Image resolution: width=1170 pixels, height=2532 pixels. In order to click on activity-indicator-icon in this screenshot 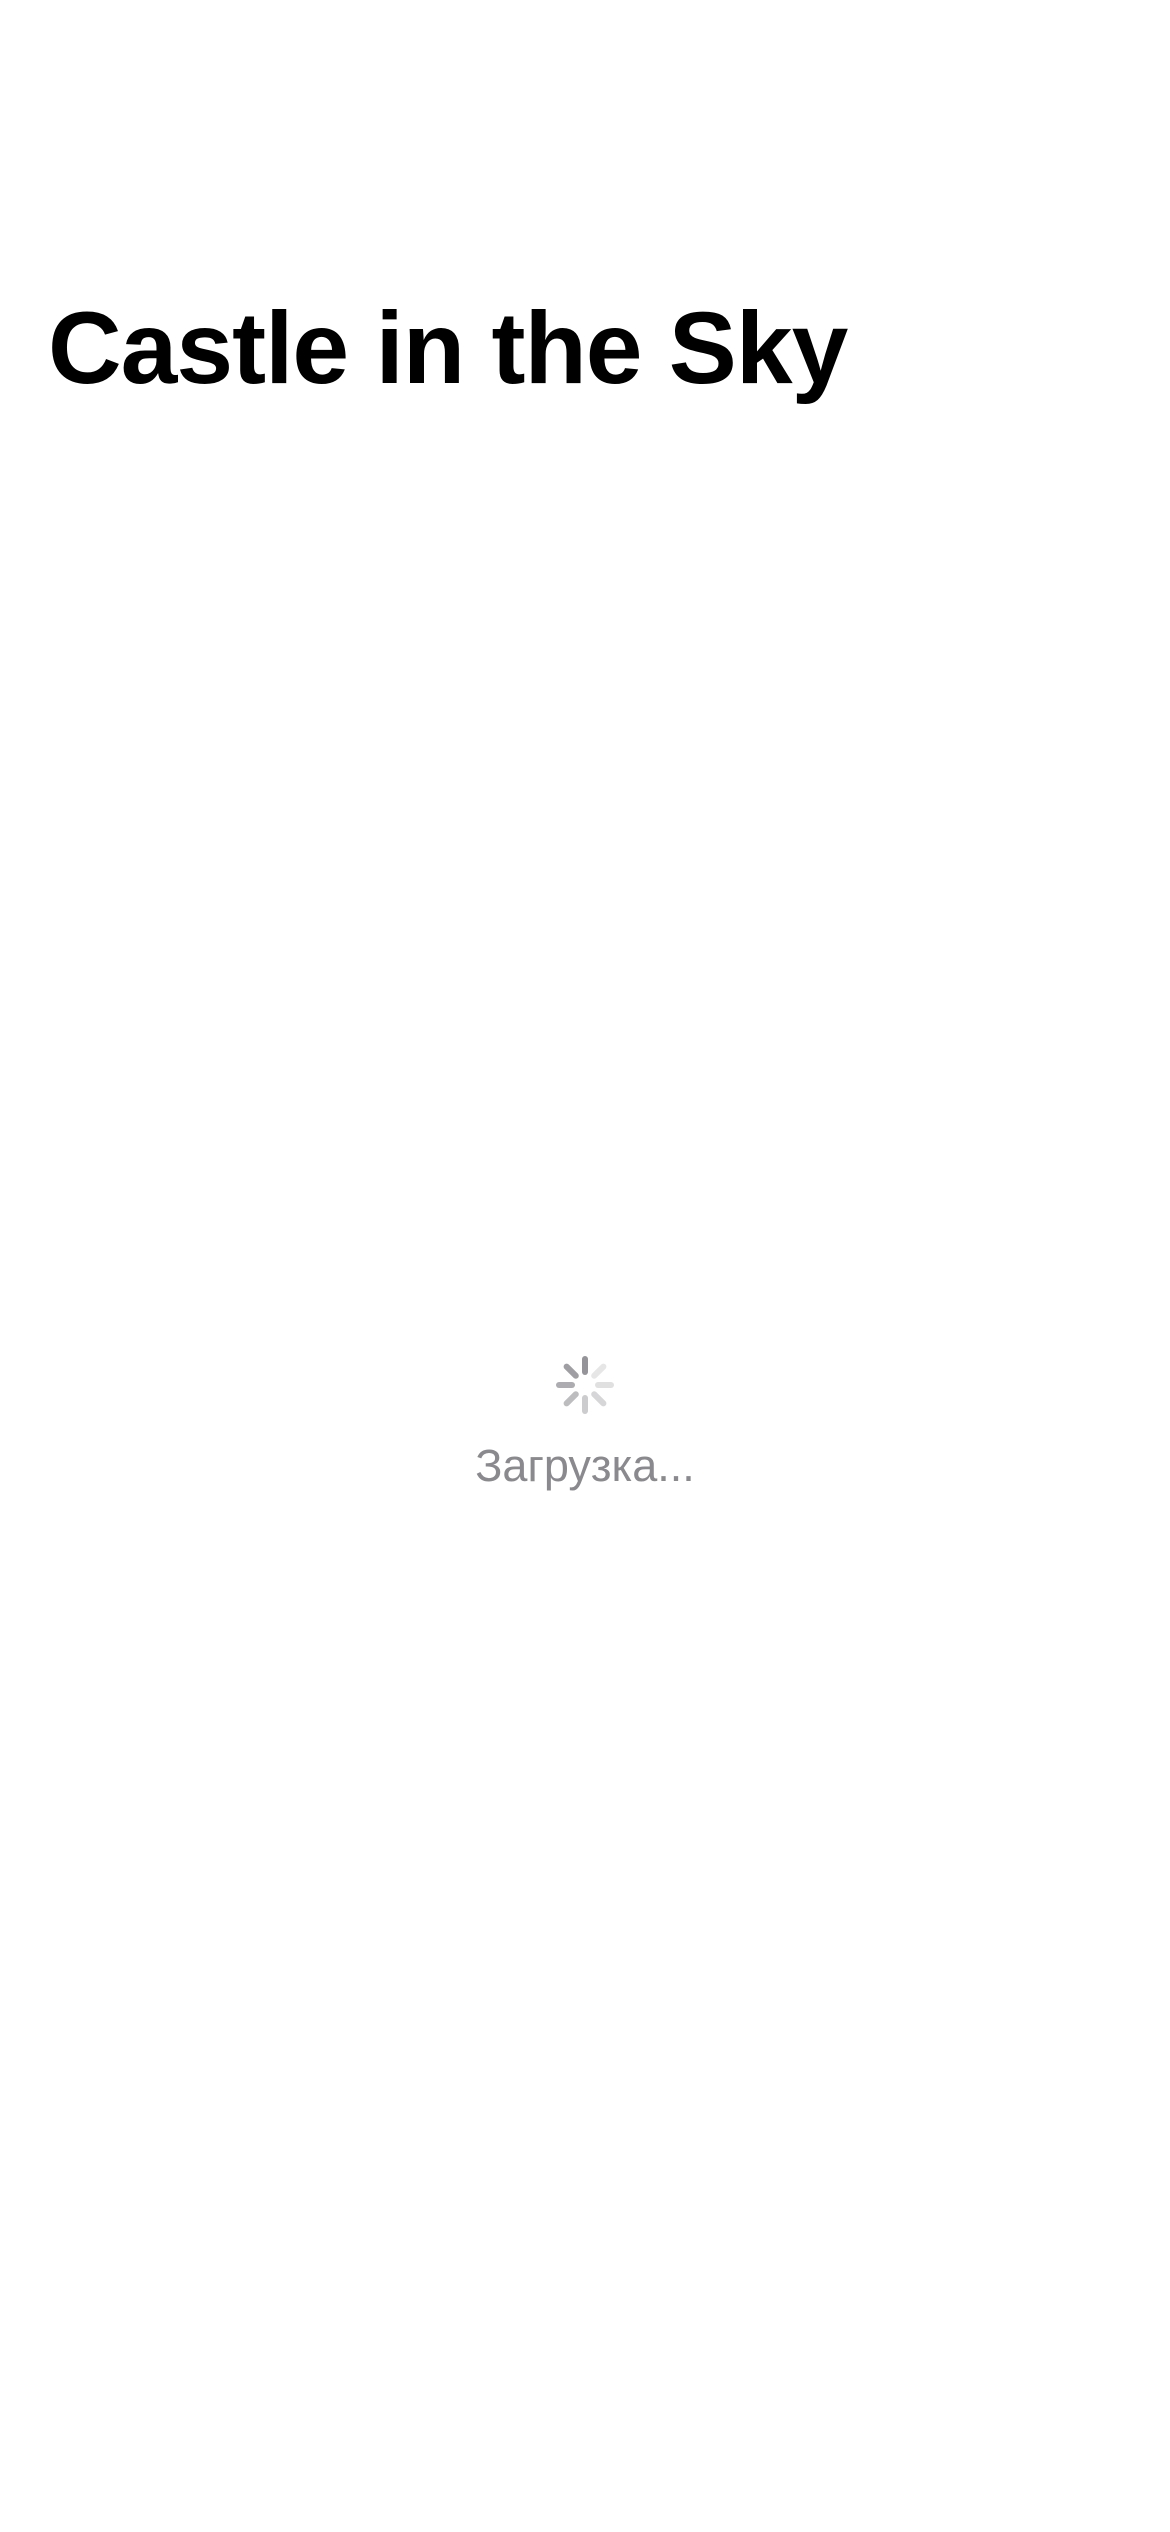, I will do `click(585, 1385)`.